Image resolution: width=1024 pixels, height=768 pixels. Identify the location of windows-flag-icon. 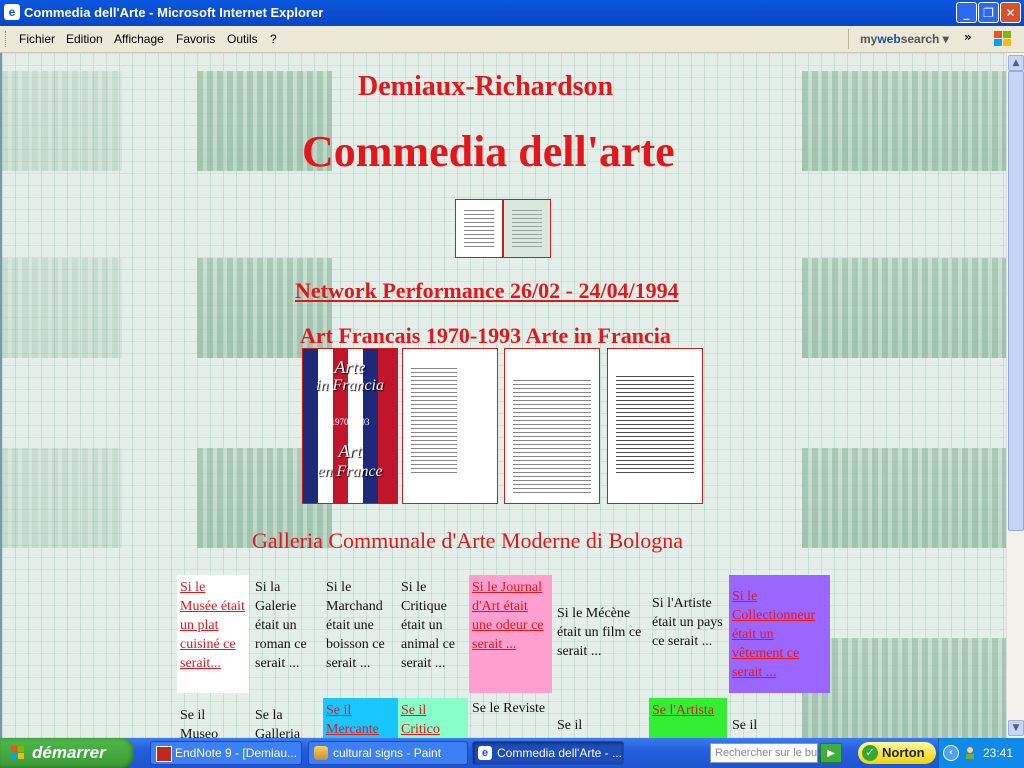
(17, 752).